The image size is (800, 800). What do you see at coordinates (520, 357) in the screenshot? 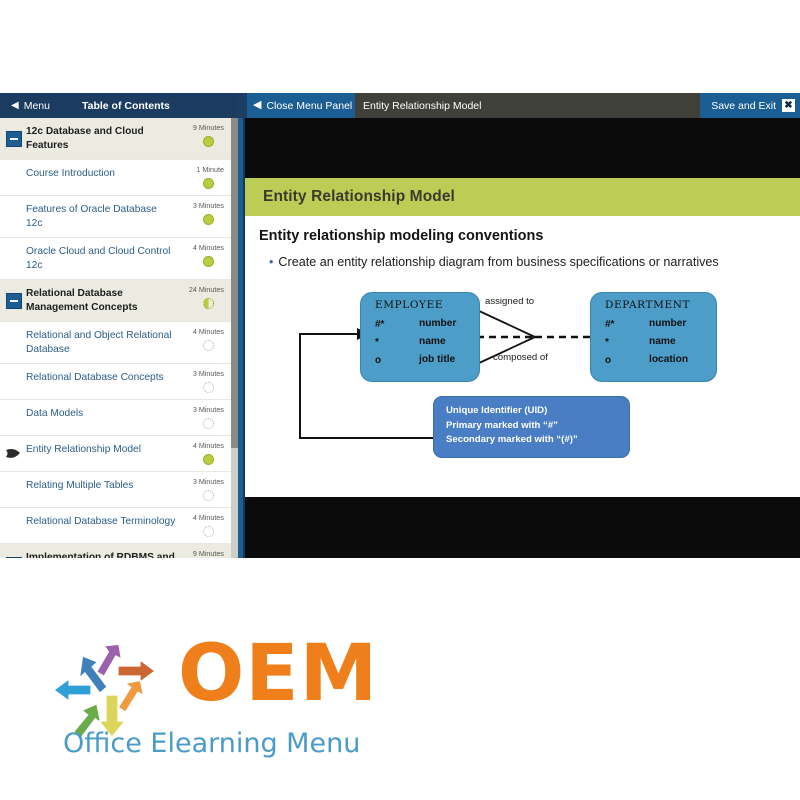
I see `relationship-label-composed-of: composed of` at bounding box center [520, 357].